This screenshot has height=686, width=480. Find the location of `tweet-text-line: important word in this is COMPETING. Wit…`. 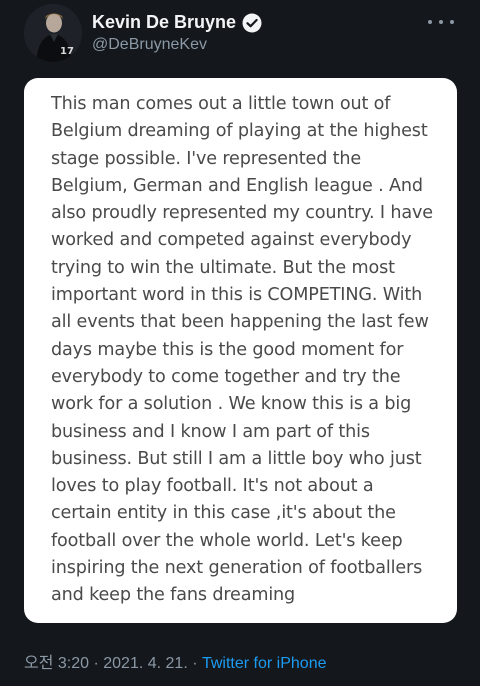

tweet-text-line: important word in this is COMPETING. Wit… is located at coordinates (237, 295).